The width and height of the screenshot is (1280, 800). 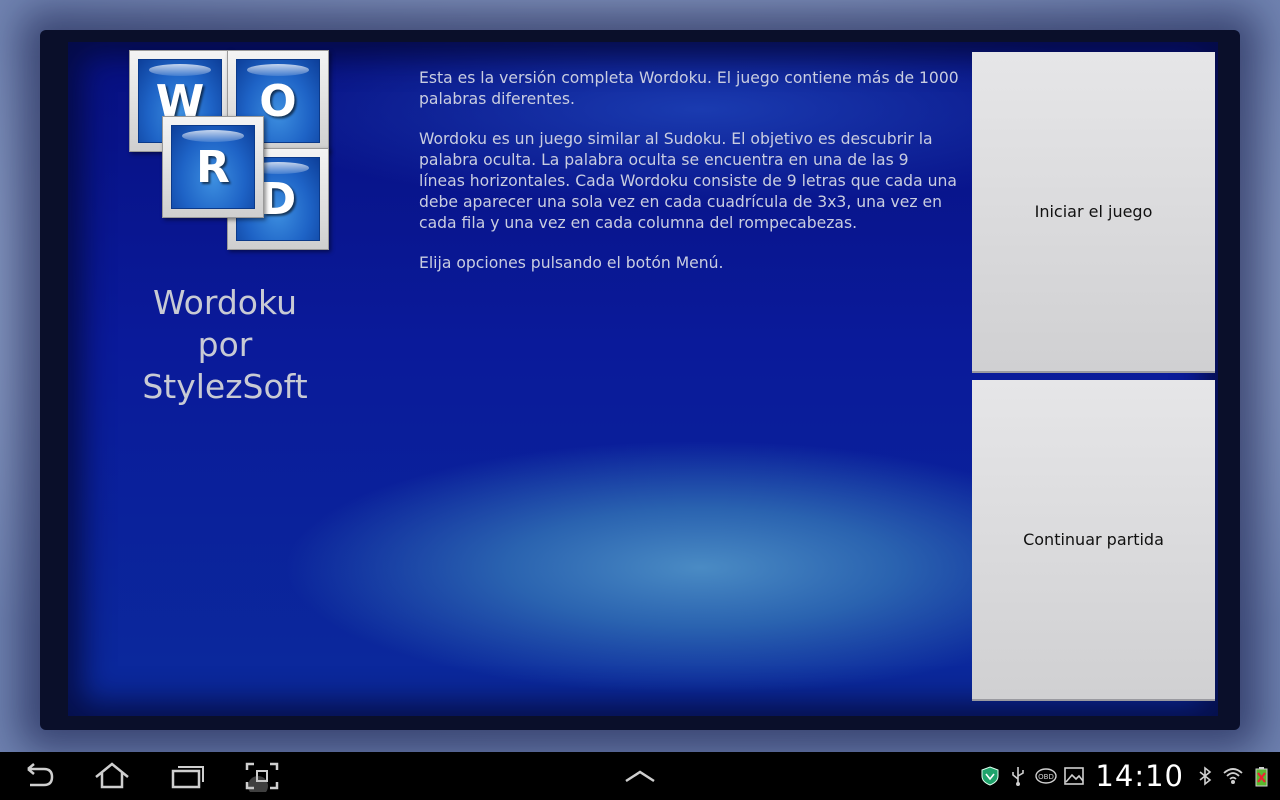 I want to click on start-game-button: Iniciar el juego, so click(x=1093, y=212).